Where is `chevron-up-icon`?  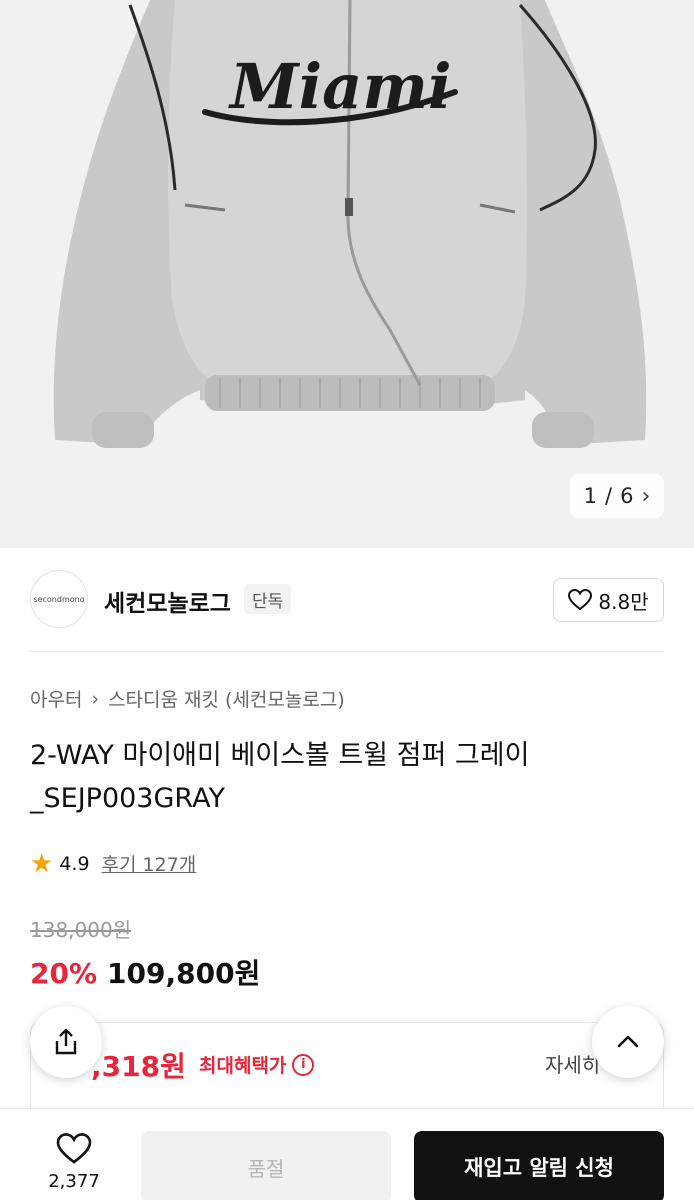 chevron-up-icon is located at coordinates (628, 1041).